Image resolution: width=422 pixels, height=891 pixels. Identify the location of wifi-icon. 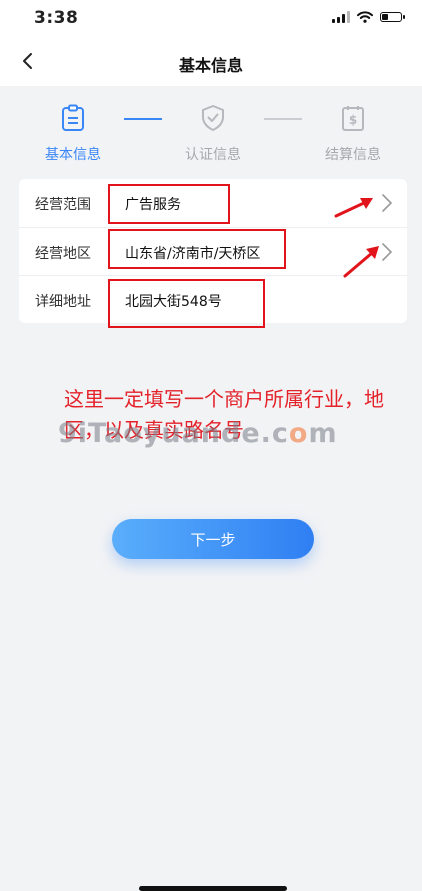
(365, 17).